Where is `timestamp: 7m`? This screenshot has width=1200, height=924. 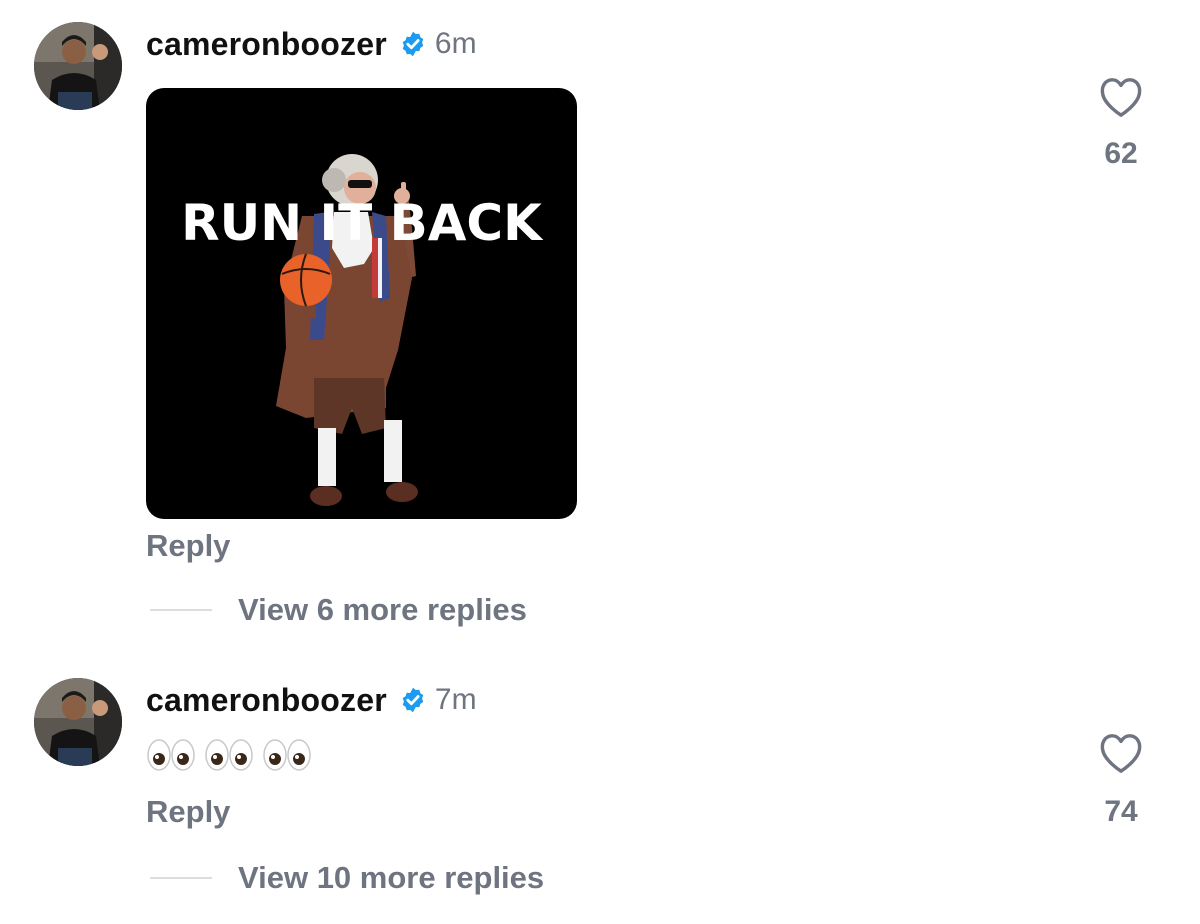
timestamp: 7m is located at coordinates (455, 699).